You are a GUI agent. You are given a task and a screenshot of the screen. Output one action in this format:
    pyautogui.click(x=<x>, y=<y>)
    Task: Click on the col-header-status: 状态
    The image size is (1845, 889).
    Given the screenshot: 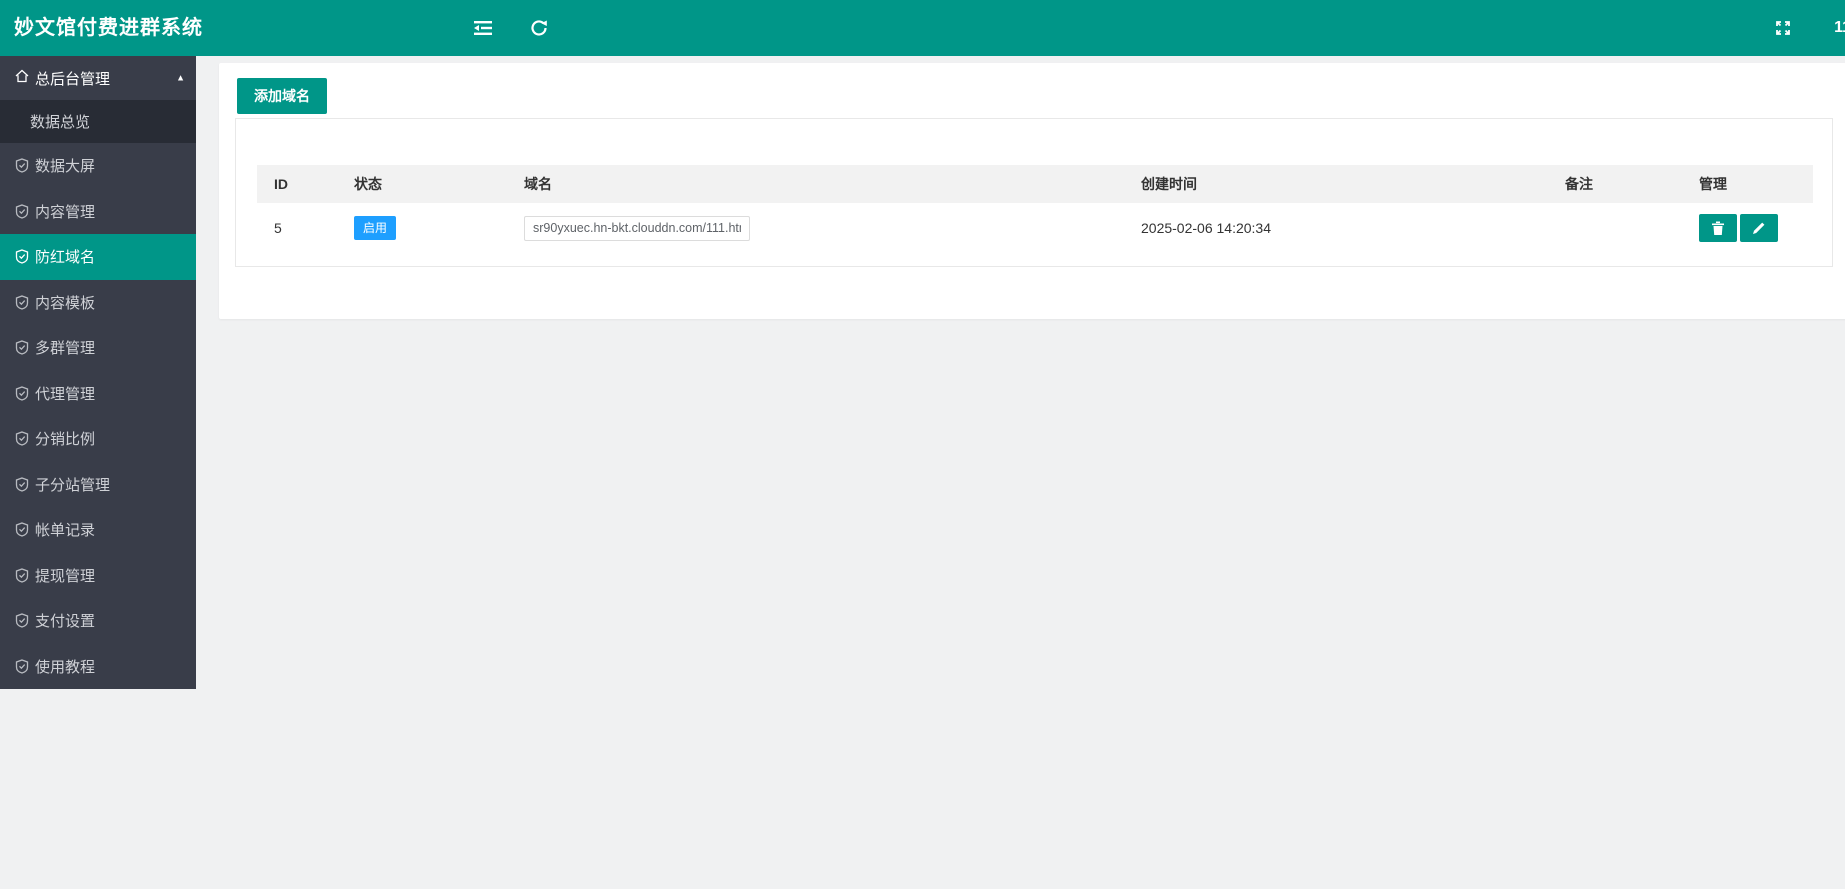 What is the action you would take?
    pyautogui.click(x=422, y=184)
    